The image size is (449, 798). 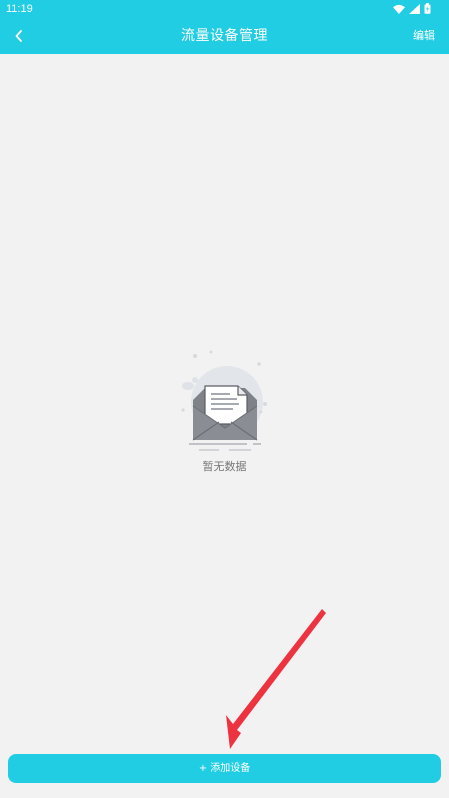 I want to click on status-time: 11:19, so click(x=19, y=9).